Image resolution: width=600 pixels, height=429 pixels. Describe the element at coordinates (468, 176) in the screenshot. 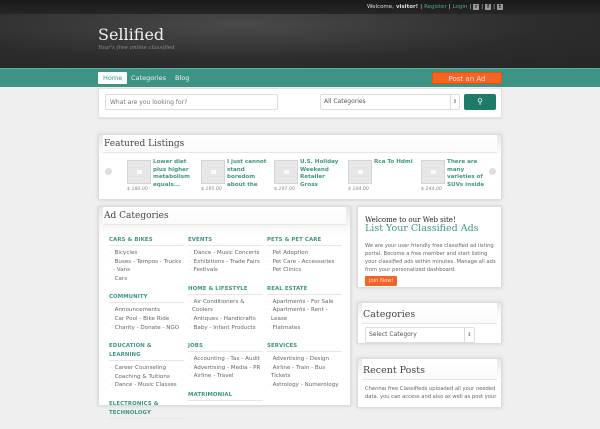

I see `listing-title: There are many varieties of SUVs inside` at that location.